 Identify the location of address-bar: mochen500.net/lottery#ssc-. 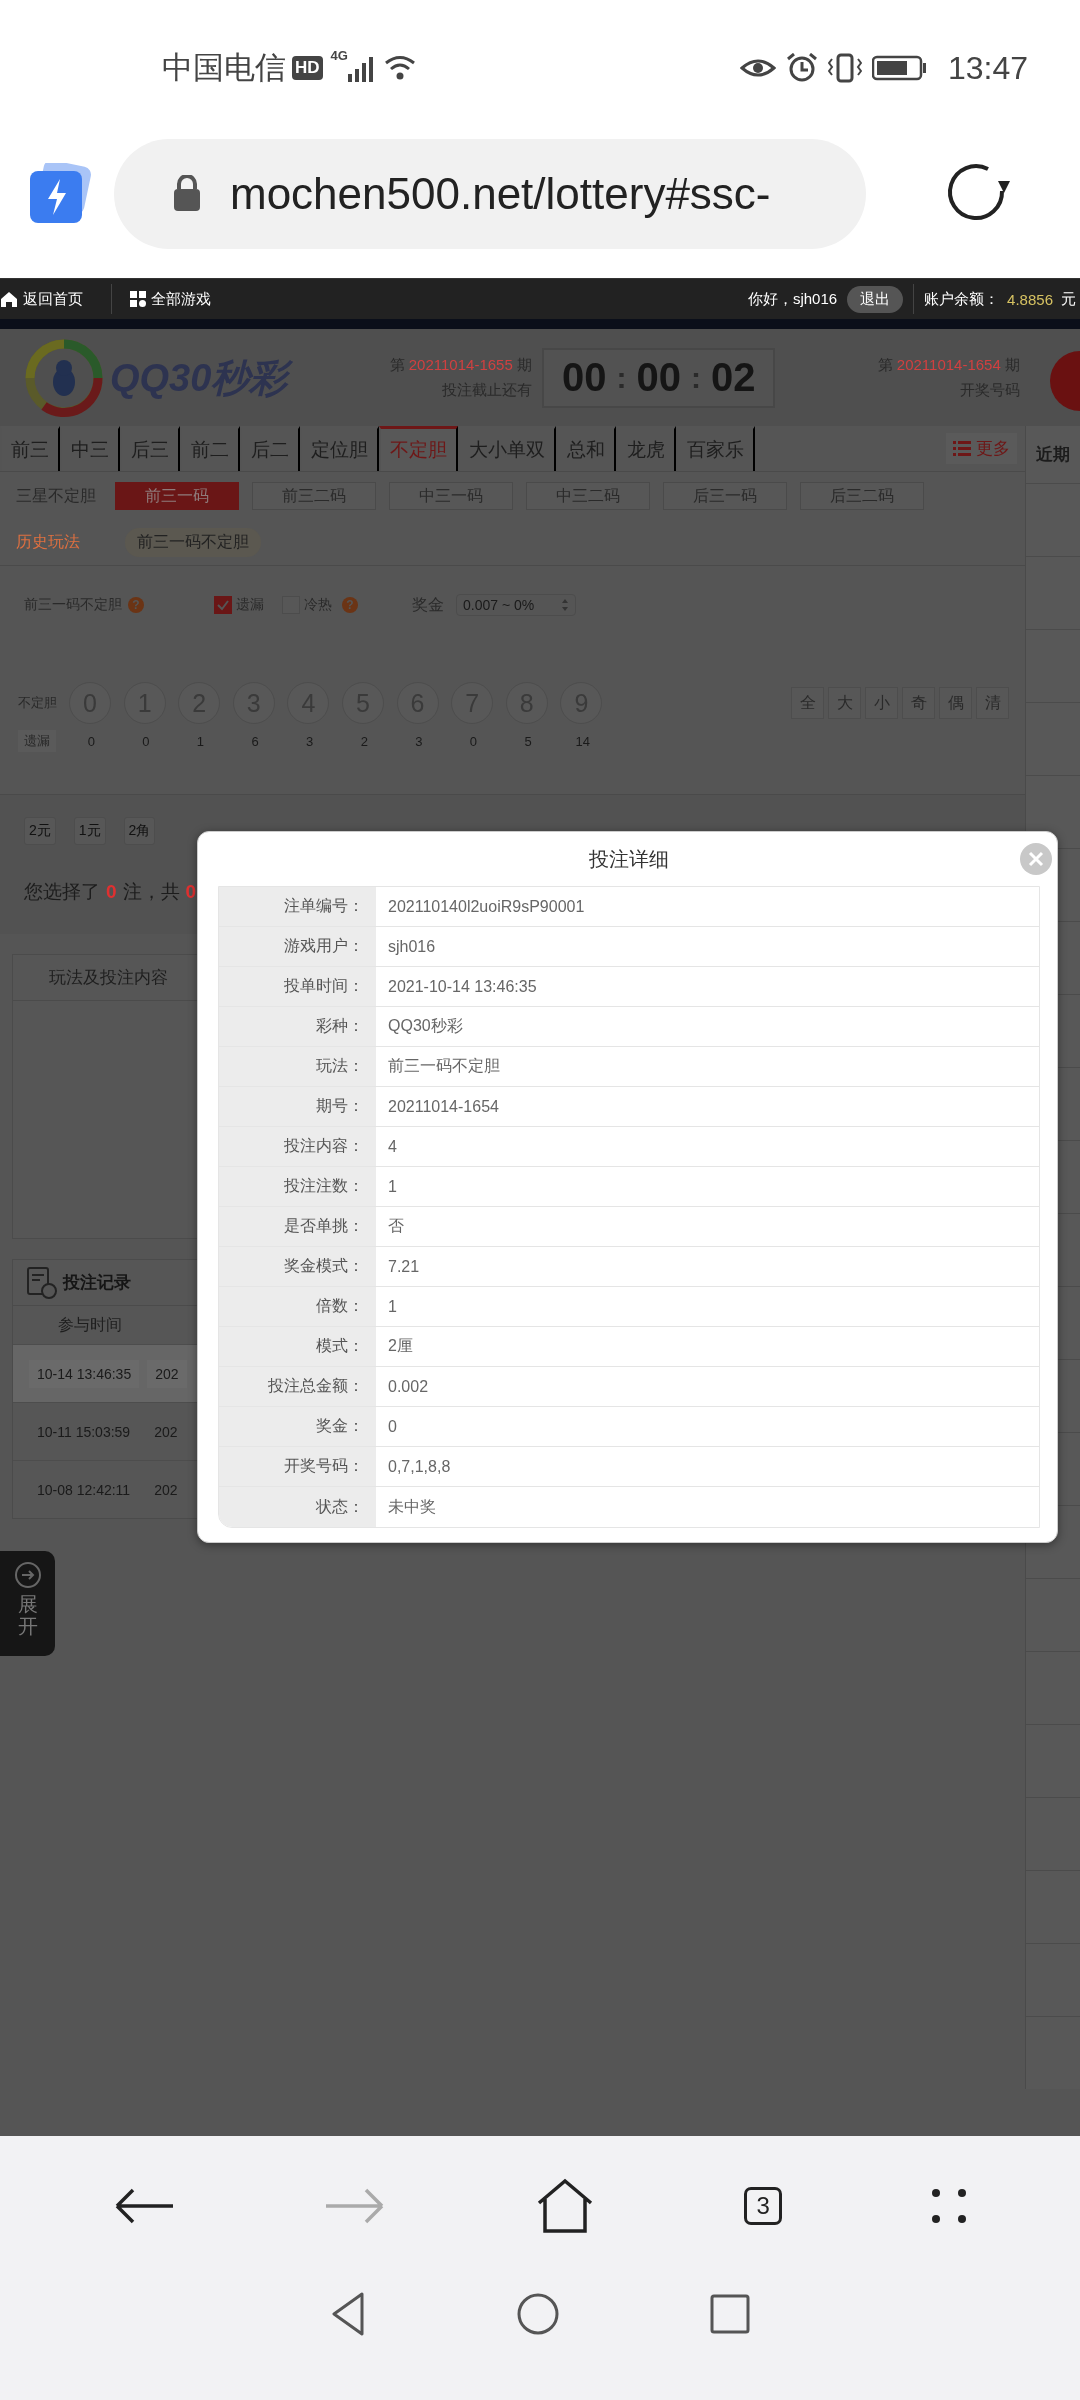
(490, 193).